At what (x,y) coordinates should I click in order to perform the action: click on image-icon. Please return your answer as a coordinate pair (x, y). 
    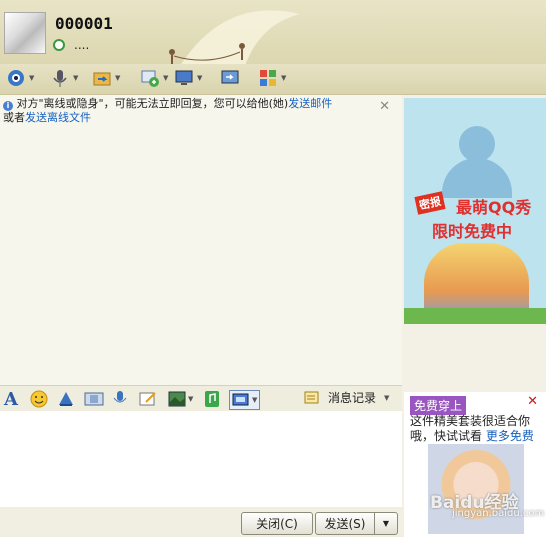
    Looking at the image, I should click on (177, 399).